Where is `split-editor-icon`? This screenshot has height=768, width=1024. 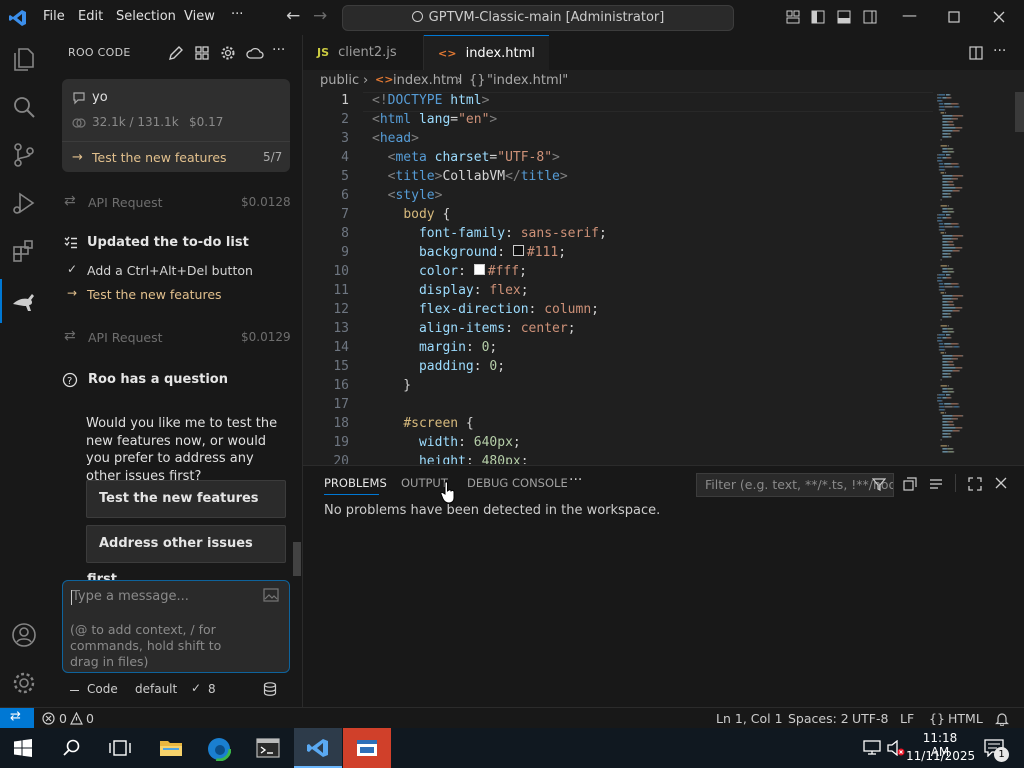 split-editor-icon is located at coordinates (976, 53).